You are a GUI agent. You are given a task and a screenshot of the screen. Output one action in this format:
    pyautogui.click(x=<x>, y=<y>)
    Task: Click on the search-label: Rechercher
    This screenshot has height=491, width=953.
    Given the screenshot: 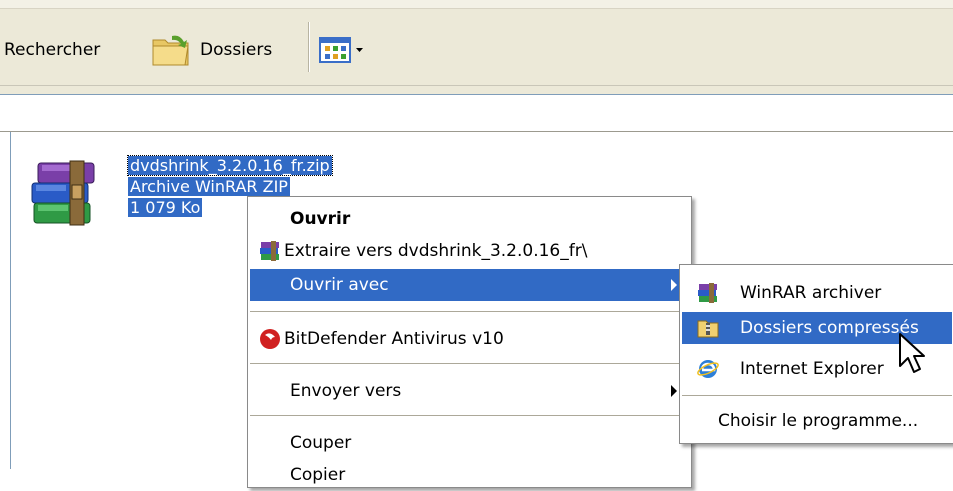 What is the action you would take?
    pyautogui.click(x=52, y=50)
    